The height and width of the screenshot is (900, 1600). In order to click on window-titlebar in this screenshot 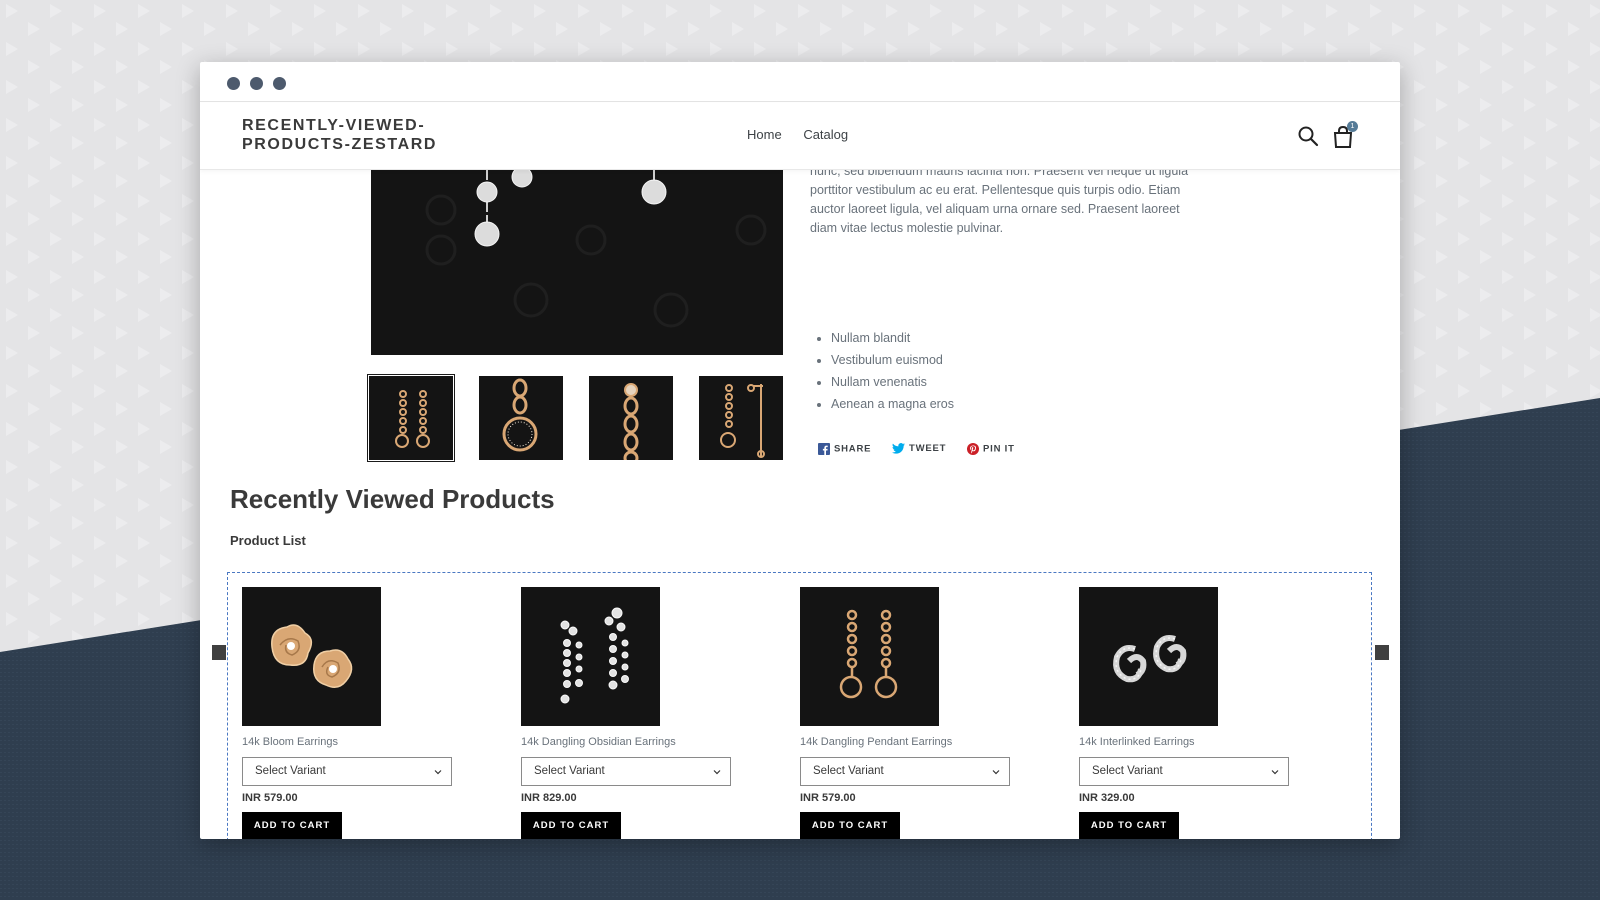, I will do `click(800, 82)`.